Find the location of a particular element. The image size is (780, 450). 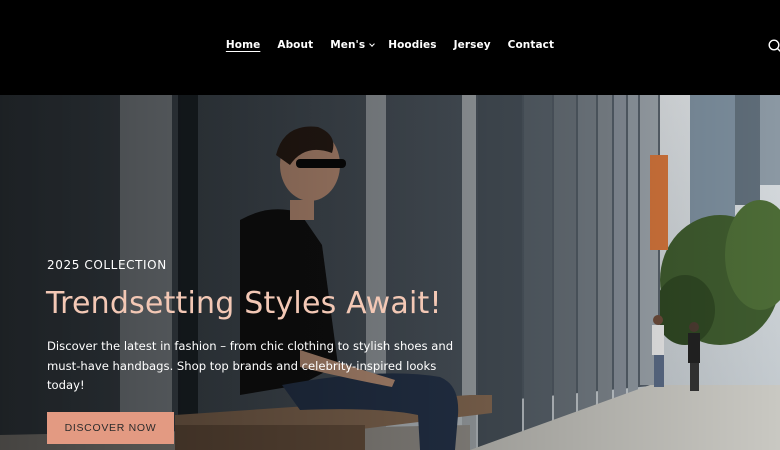

main-nav: Home About Men's Hoodies Jersey Contact is located at coordinates (390, 45).